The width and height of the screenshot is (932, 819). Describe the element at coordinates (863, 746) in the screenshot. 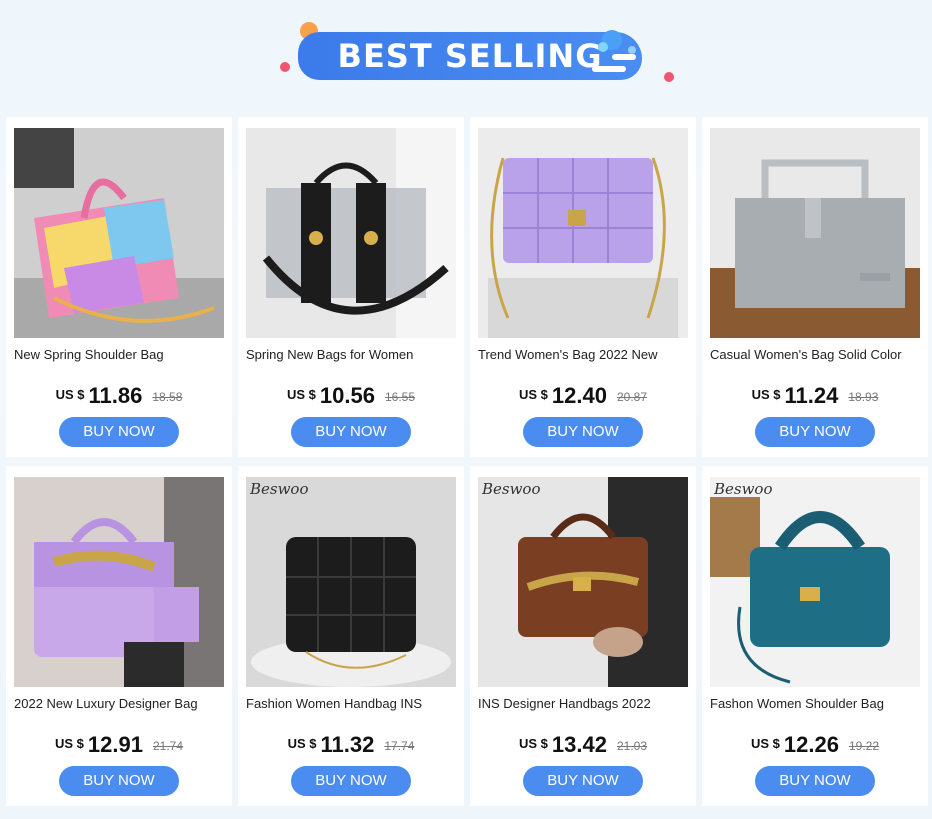

I see `original-price: 19.22` at that location.